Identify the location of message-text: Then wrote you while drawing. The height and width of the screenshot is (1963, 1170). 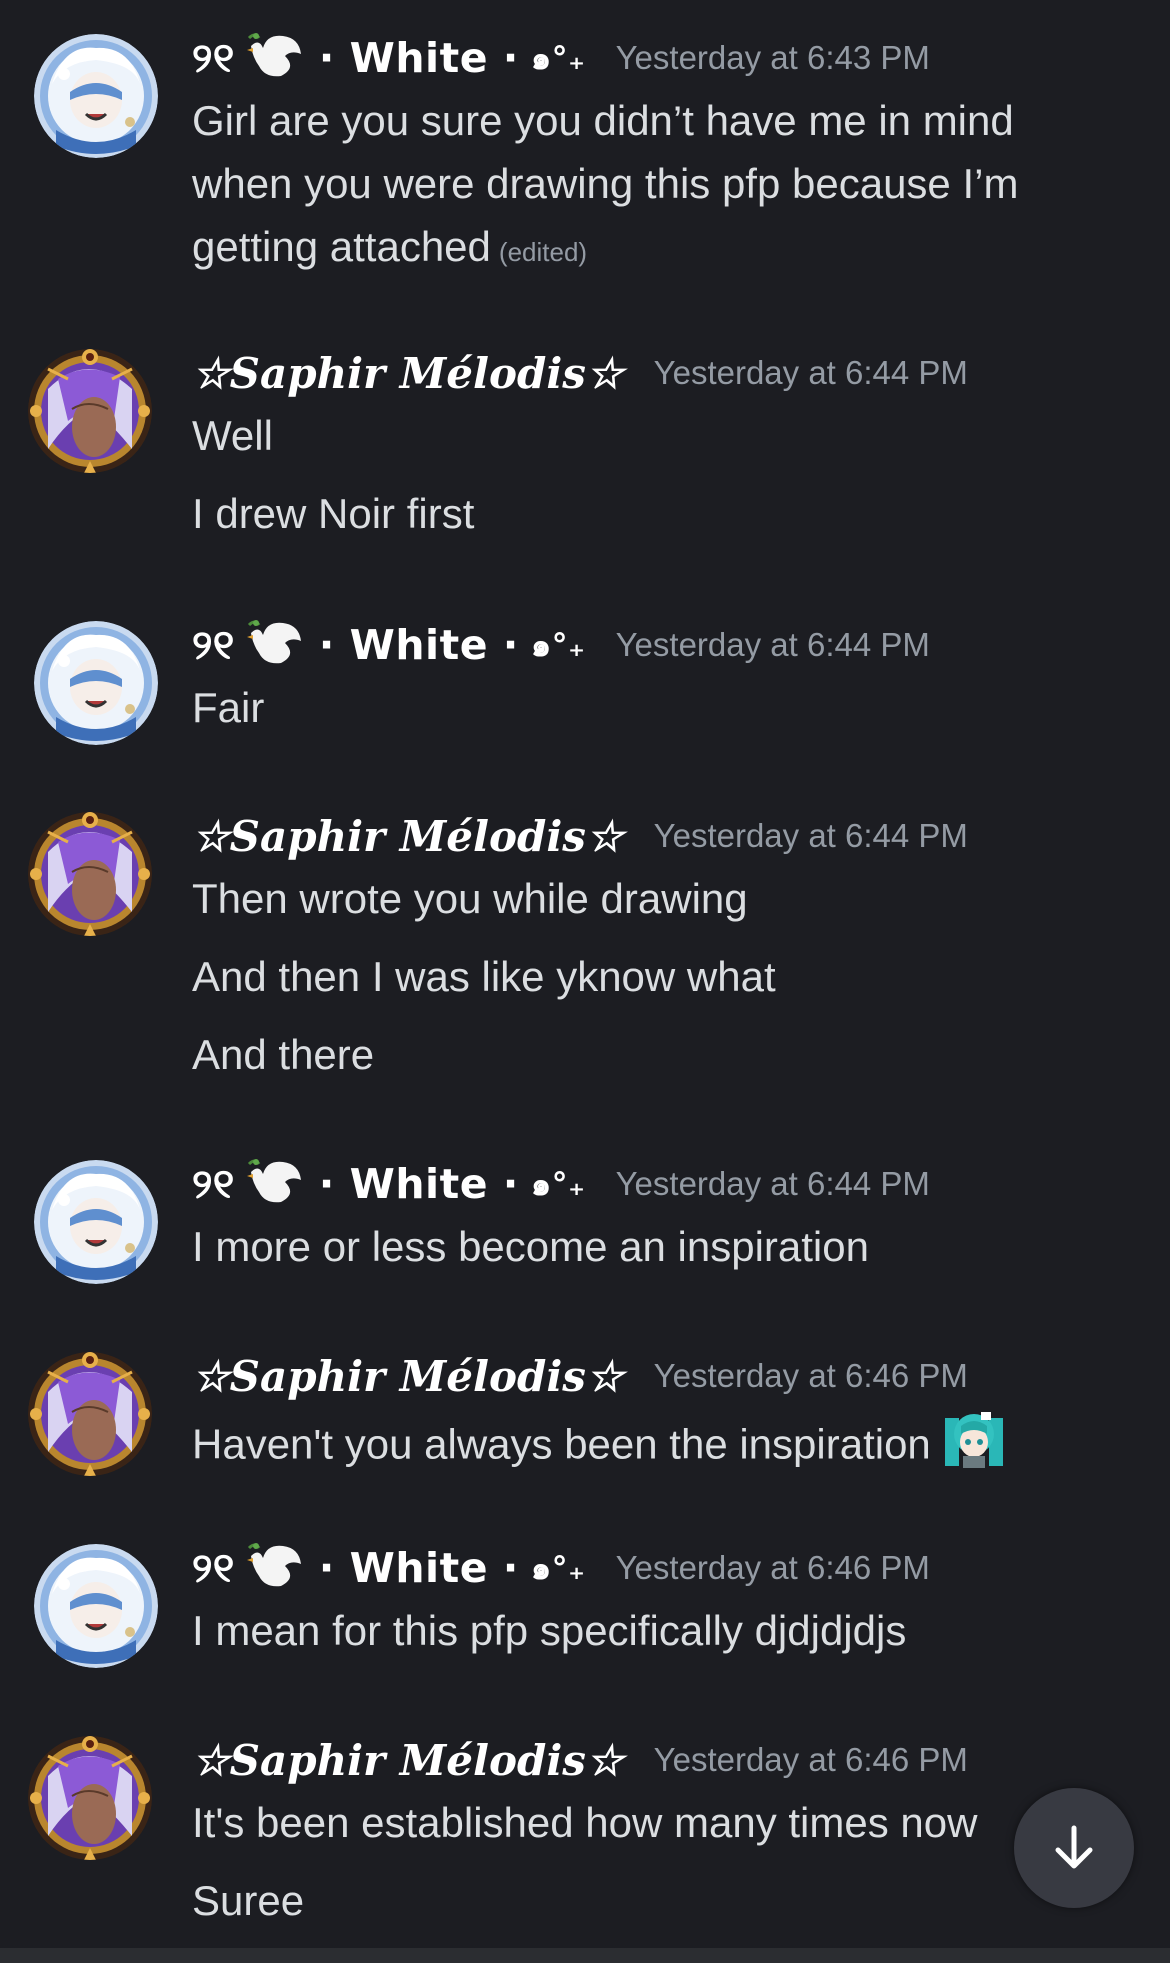
(470, 899).